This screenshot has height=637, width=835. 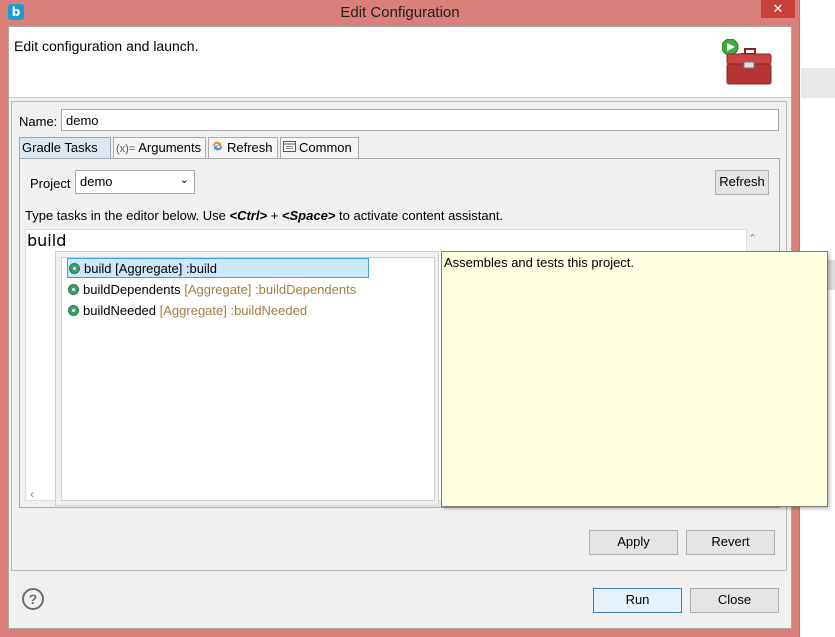 I want to click on background-band, so click(x=818, y=83).